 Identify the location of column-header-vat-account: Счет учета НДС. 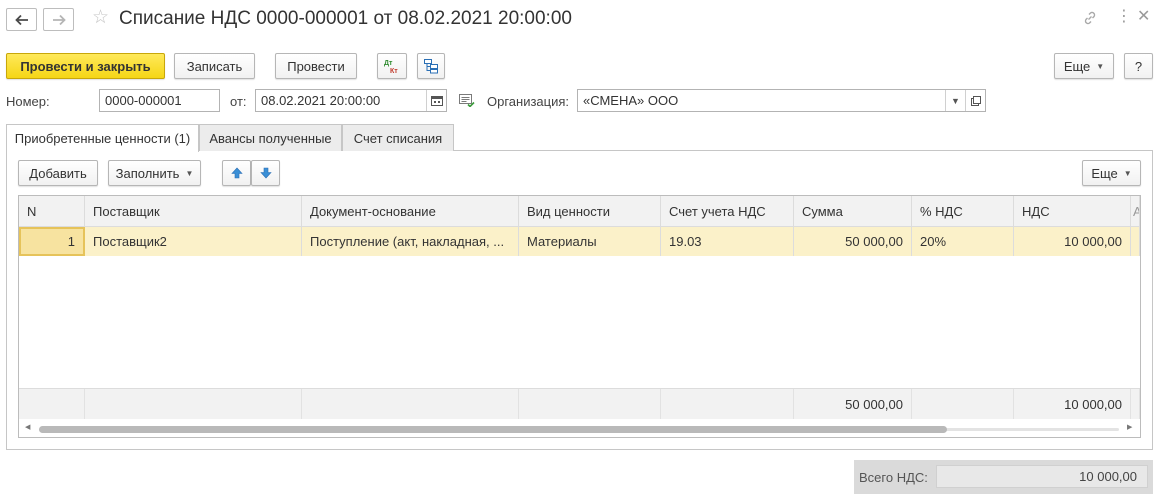
(727, 211).